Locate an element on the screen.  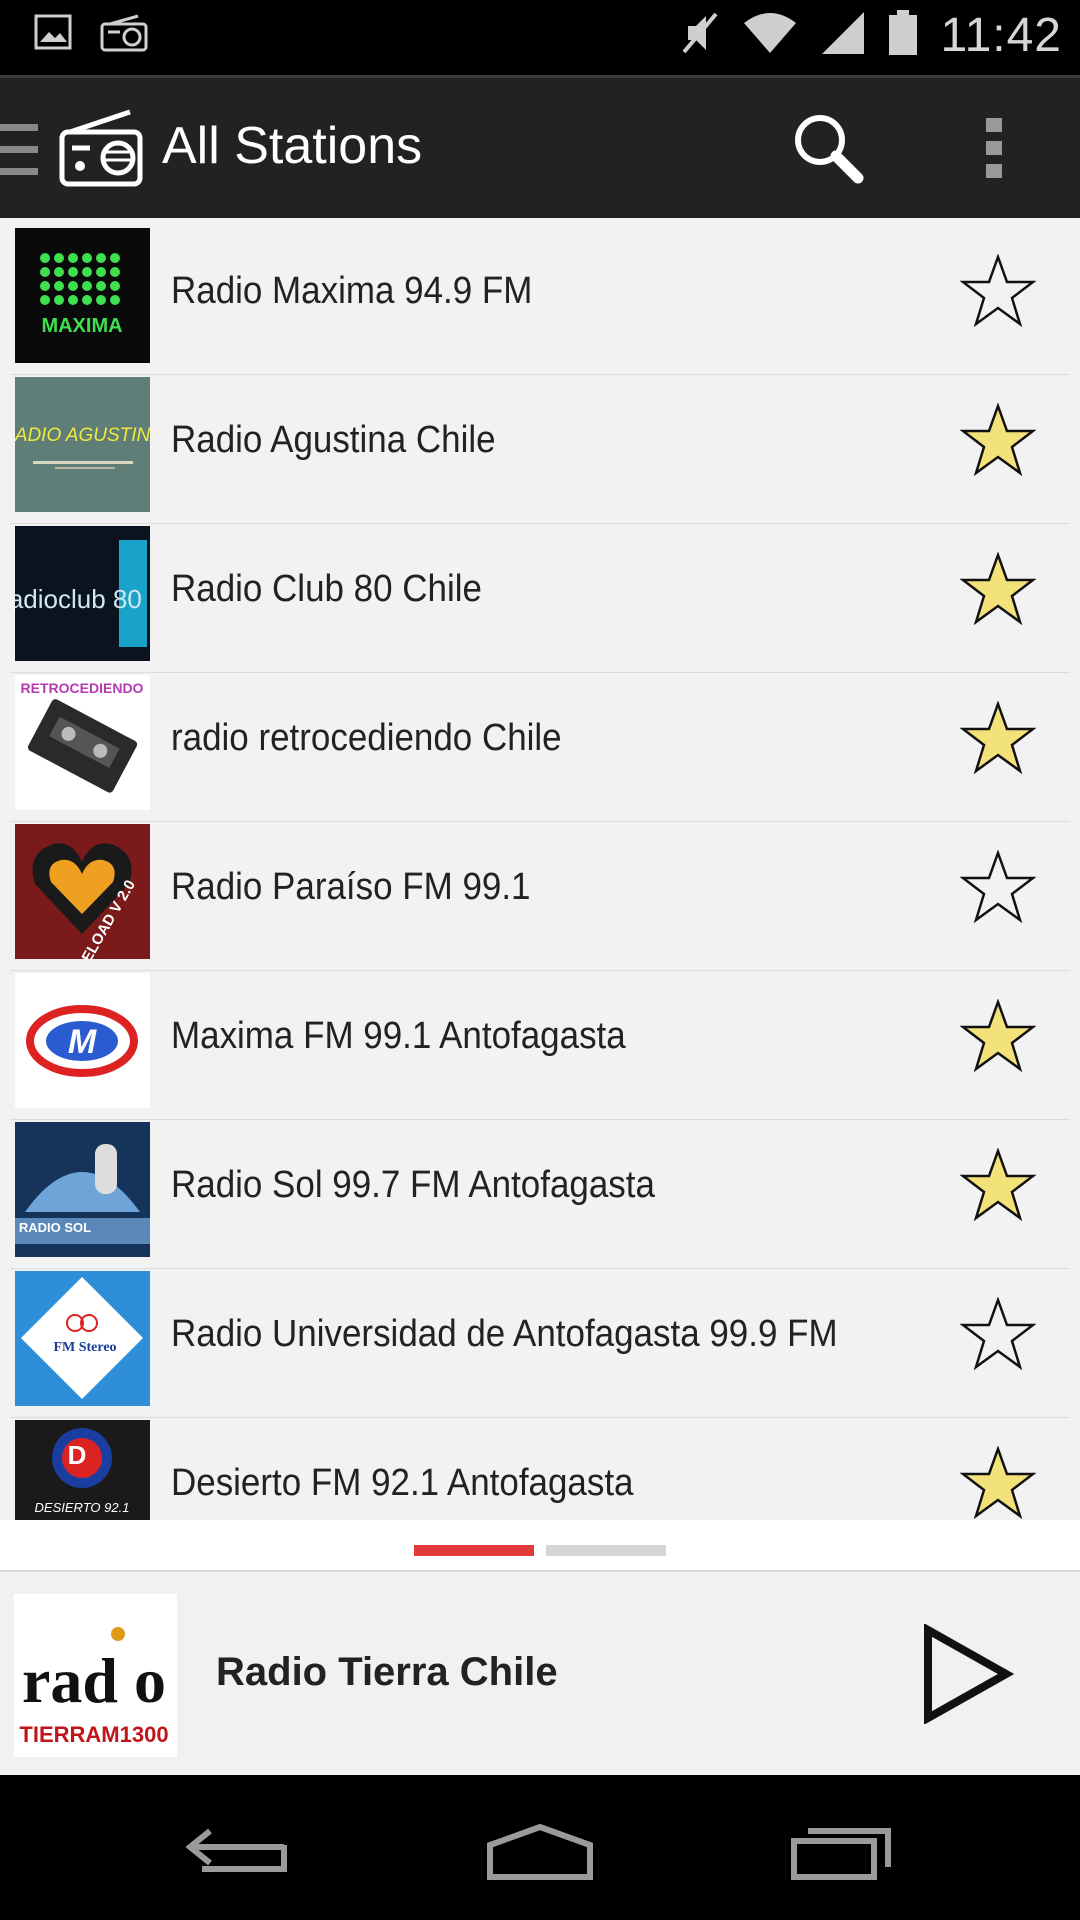
play-icon is located at coordinates (966, 1676).